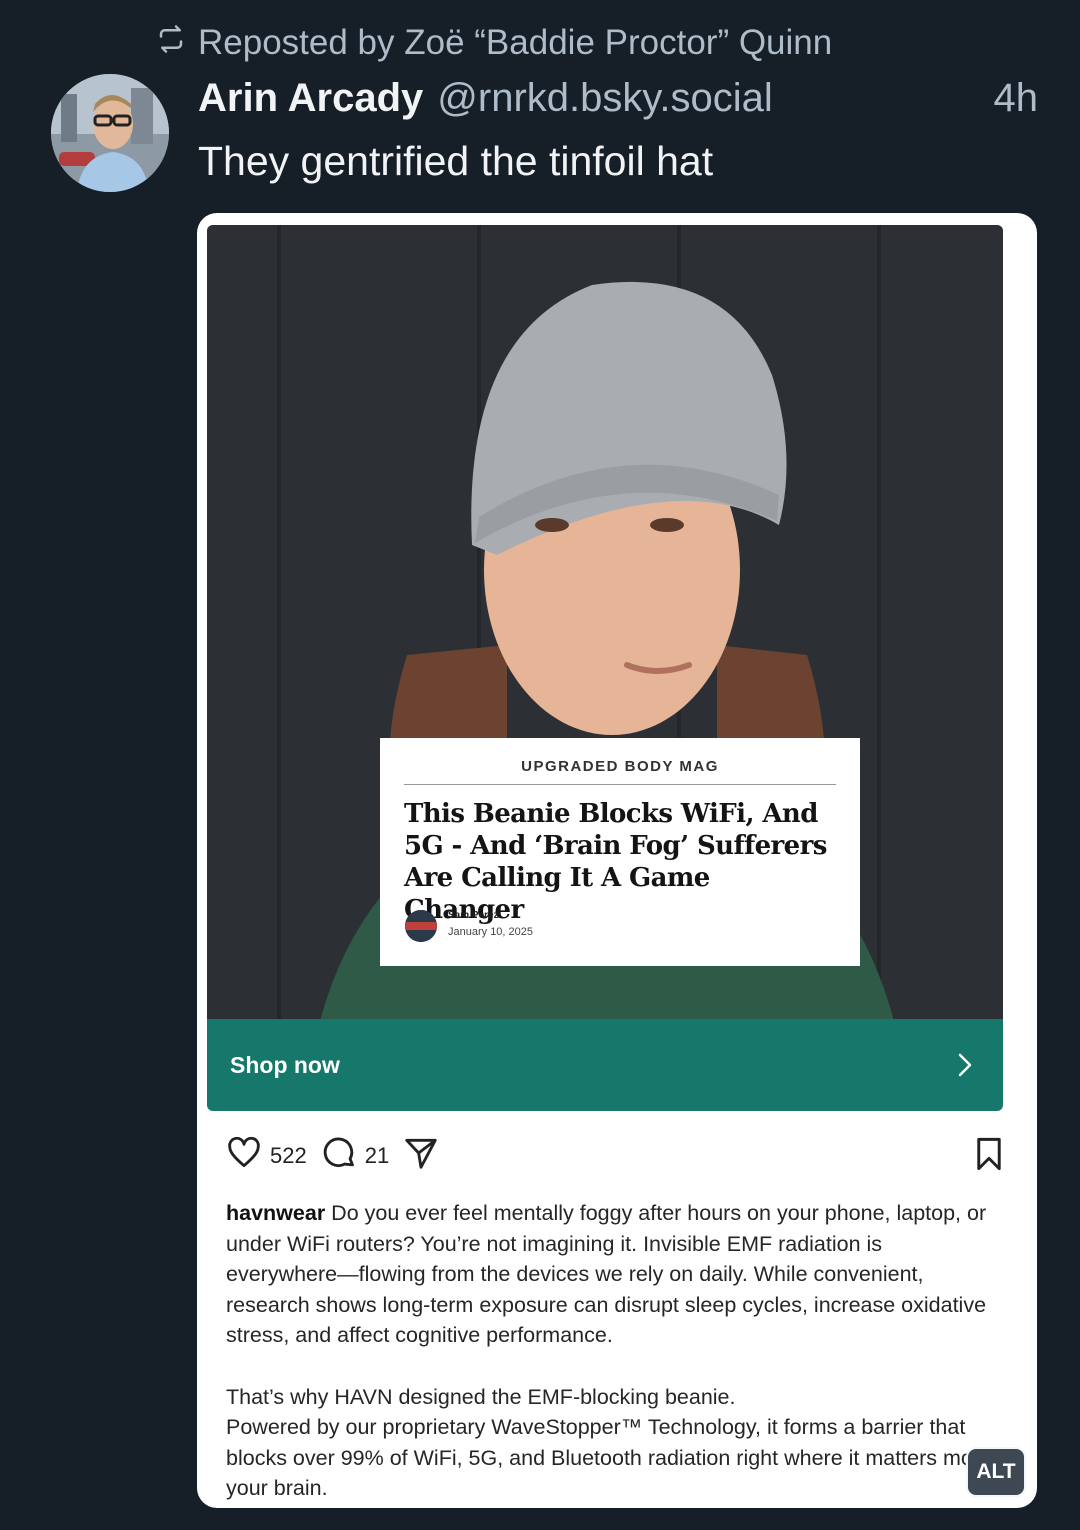  I want to click on bookmark-action, so click(989, 1156).